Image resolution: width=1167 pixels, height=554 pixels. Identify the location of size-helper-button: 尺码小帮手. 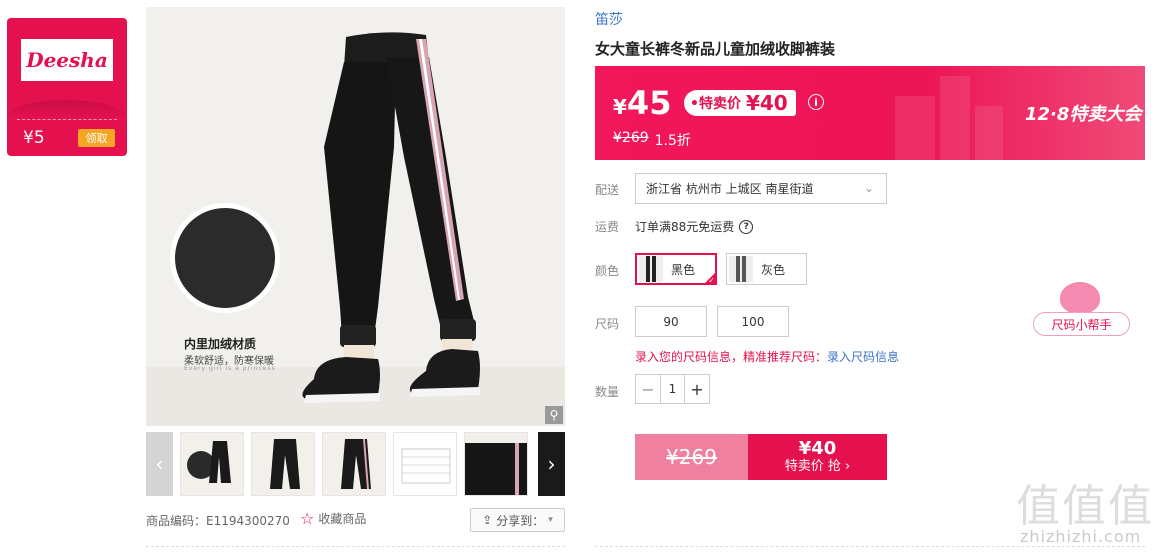
(1081, 324).